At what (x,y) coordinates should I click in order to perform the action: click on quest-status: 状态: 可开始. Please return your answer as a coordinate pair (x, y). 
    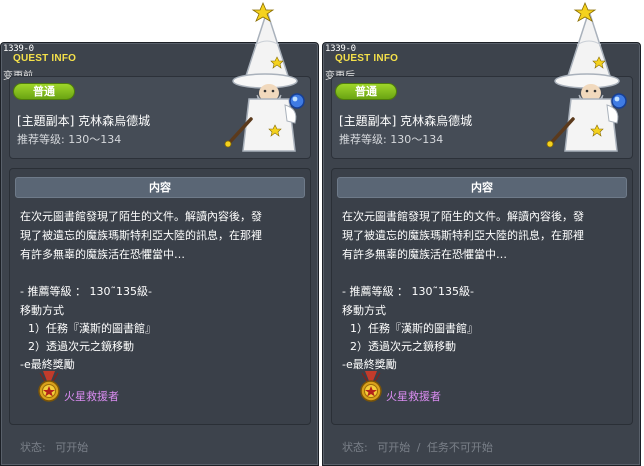
    Looking at the image, I should click on (54, 447).